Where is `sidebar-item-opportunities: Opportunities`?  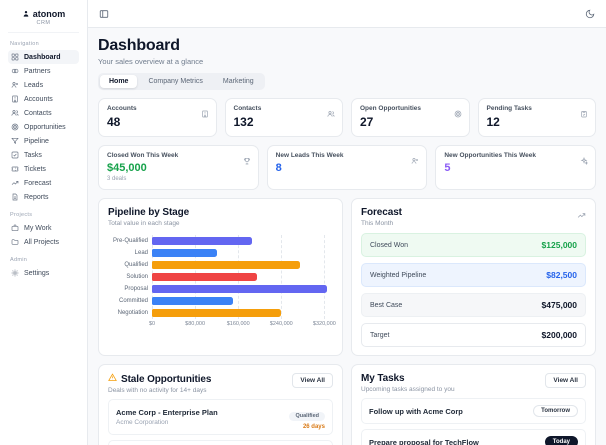 sidebar-item-opportunities: Opportunities is located at coordinates (43, 127).